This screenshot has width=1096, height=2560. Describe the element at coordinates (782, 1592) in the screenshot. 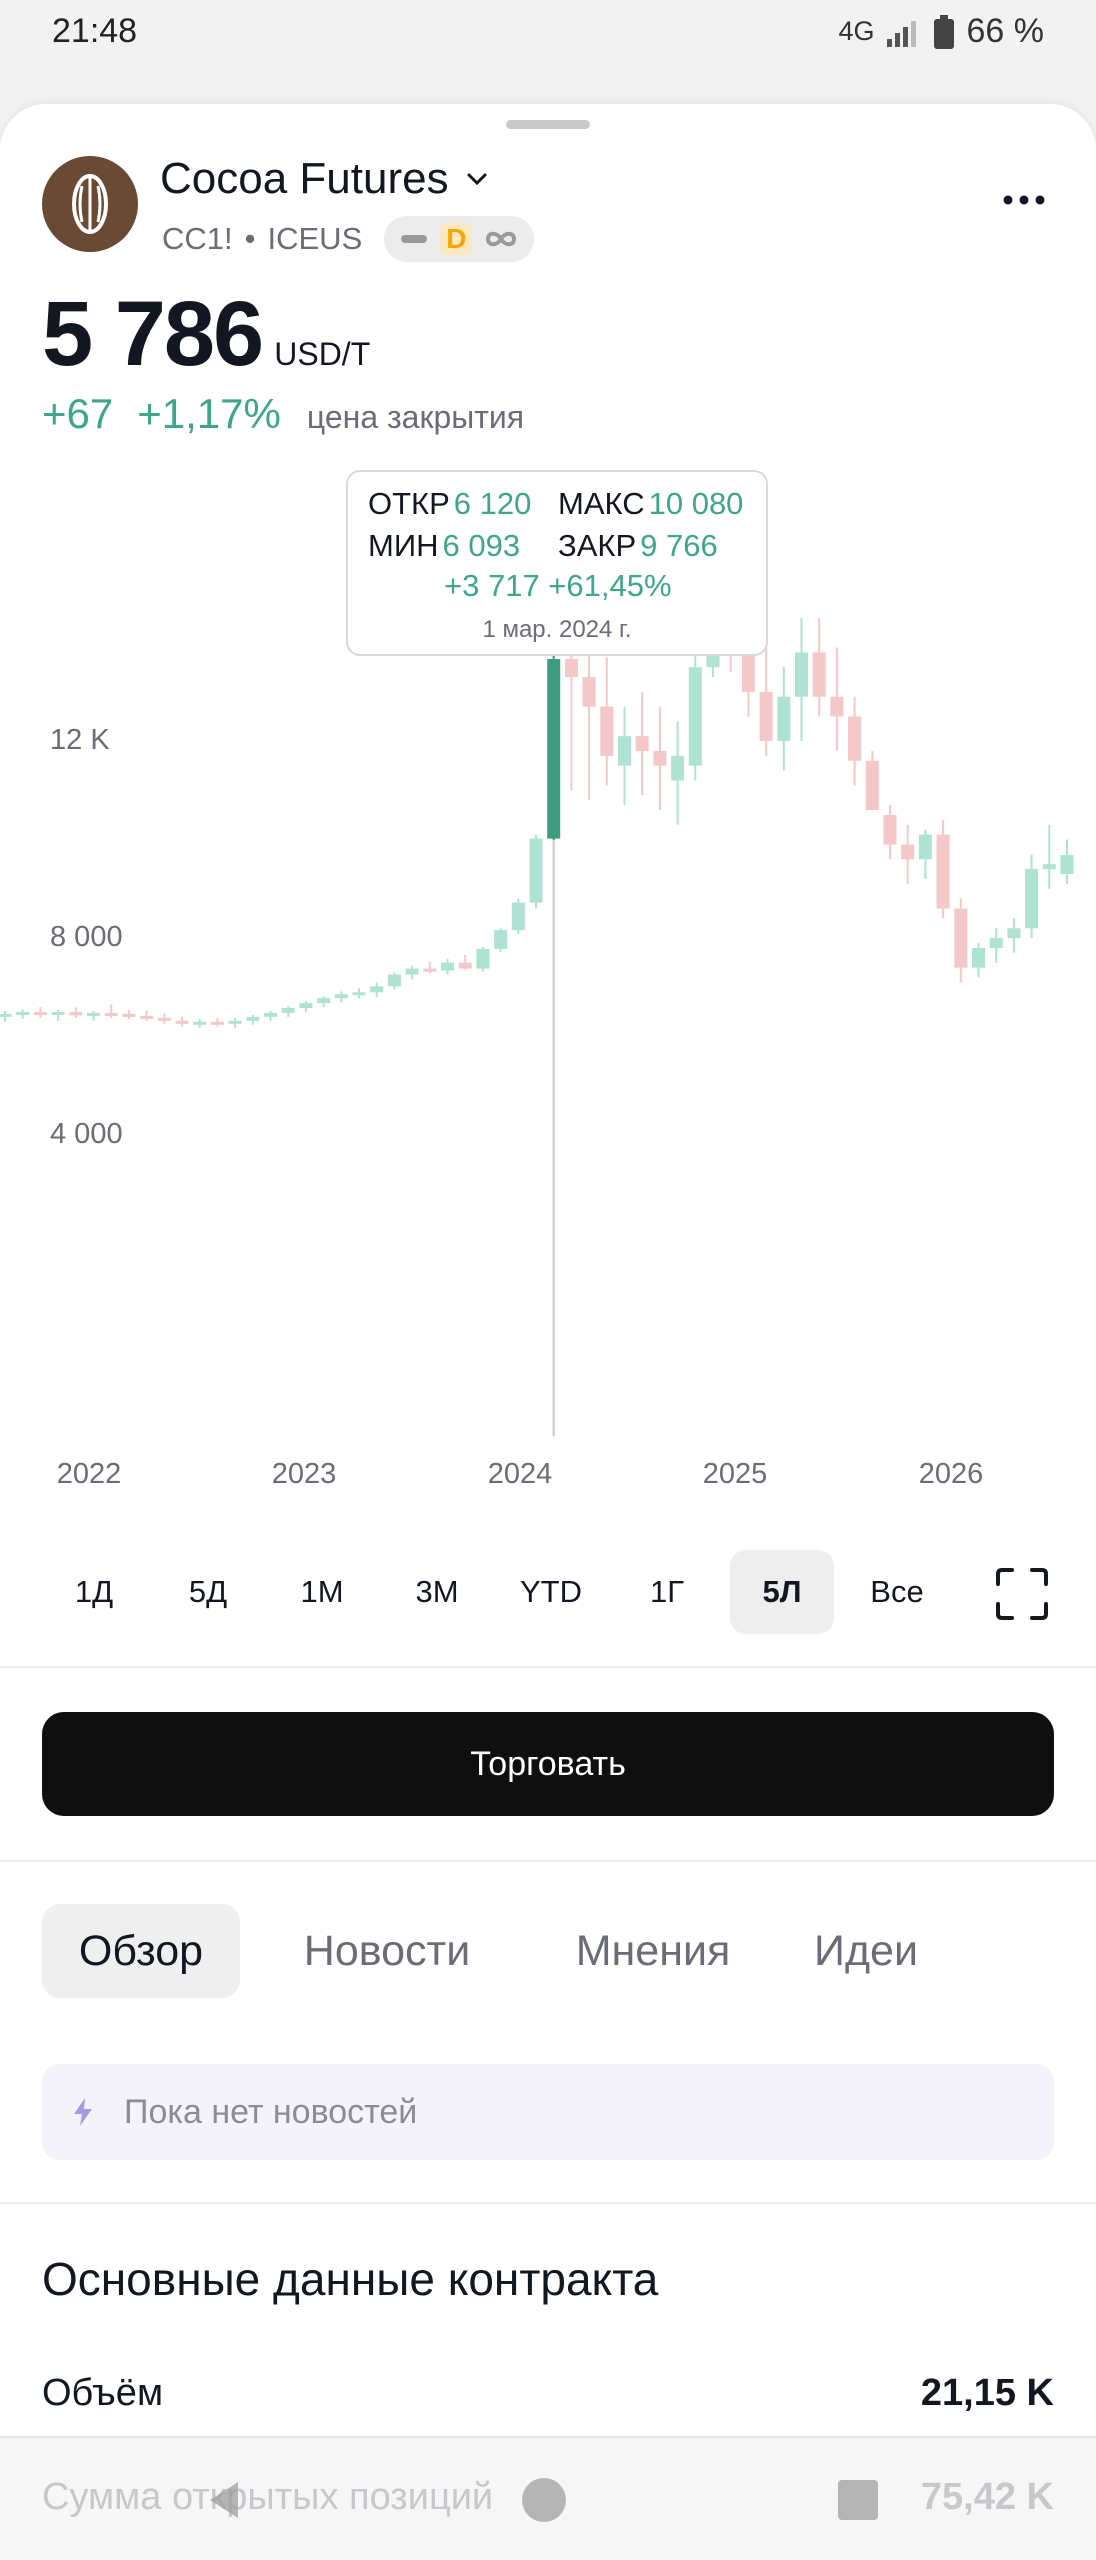

I see `range-5y: 5Л` at that location.